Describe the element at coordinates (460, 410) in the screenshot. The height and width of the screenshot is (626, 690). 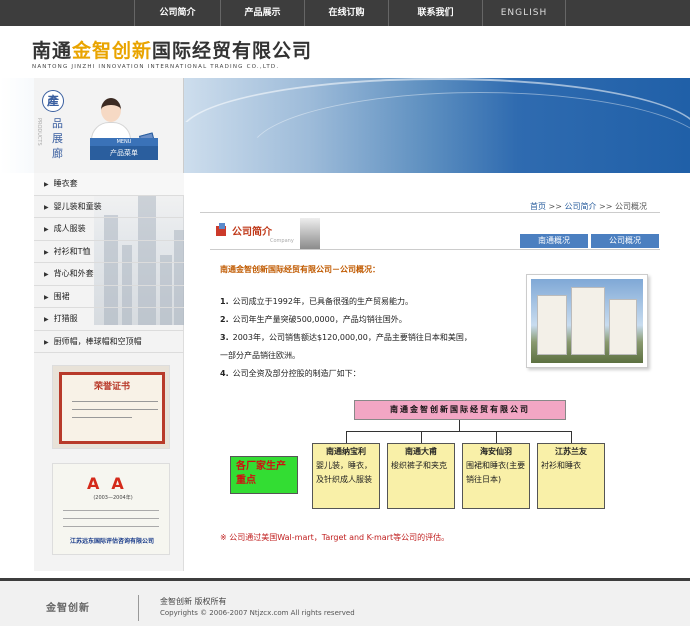
I see `org-chart-top: 南通金智创新国际经贸有限公司` at that location.